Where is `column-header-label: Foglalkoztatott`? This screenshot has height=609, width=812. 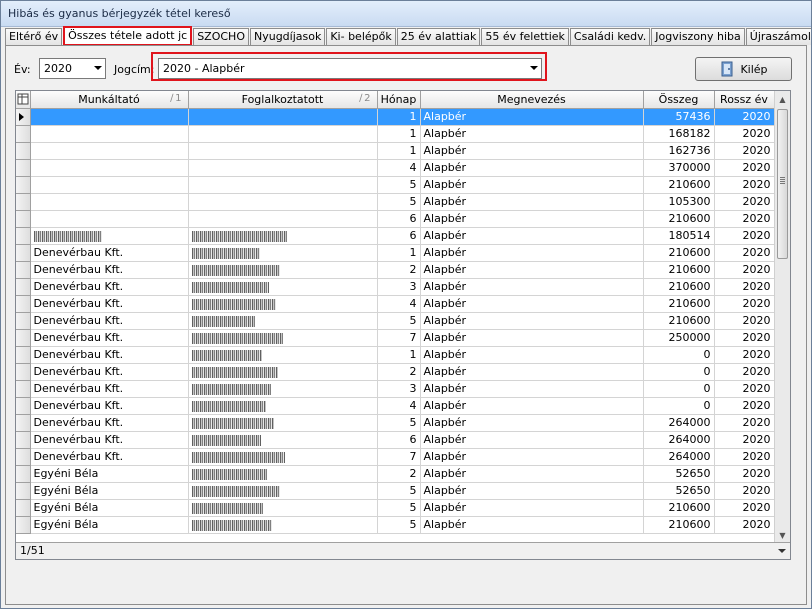 column-header-label: Foglalkoztatott is located at coordinates (282, 99).